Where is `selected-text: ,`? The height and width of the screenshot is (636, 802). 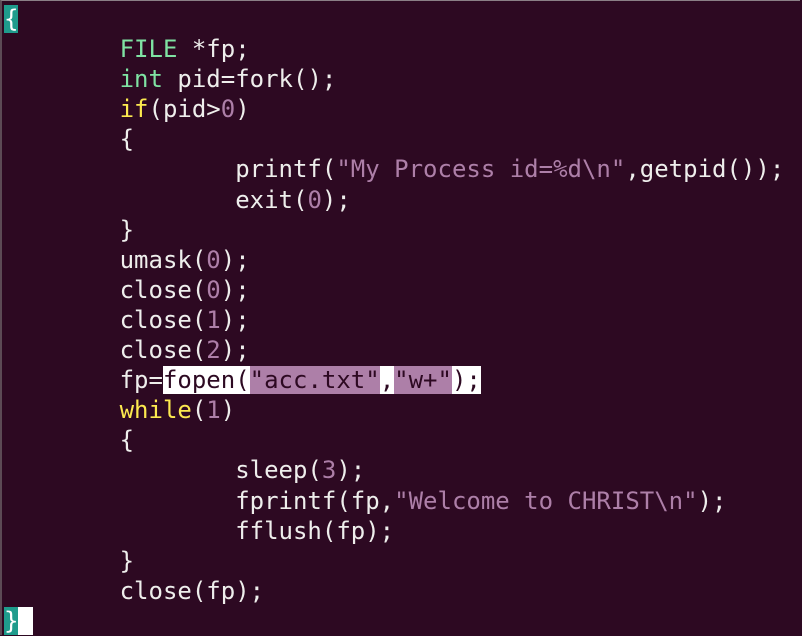
selected-text: , is located at coordinates (387, 380).